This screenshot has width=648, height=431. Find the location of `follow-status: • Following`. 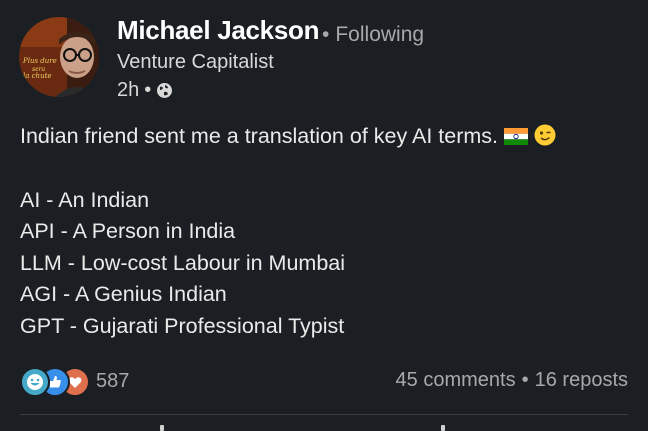

follow-status: • Following is located at coordinates (373, 35).